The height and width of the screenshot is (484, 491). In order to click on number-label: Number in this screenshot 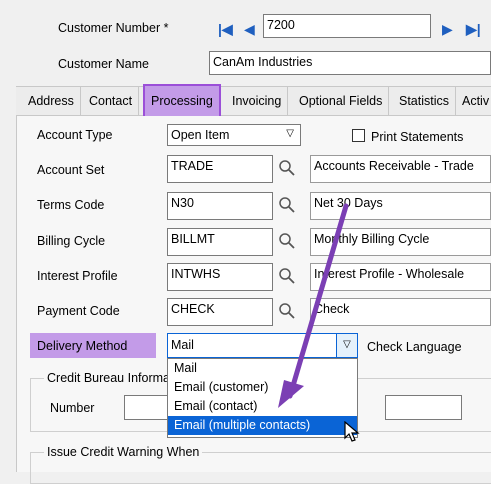, I will do `click(72, 408)`.